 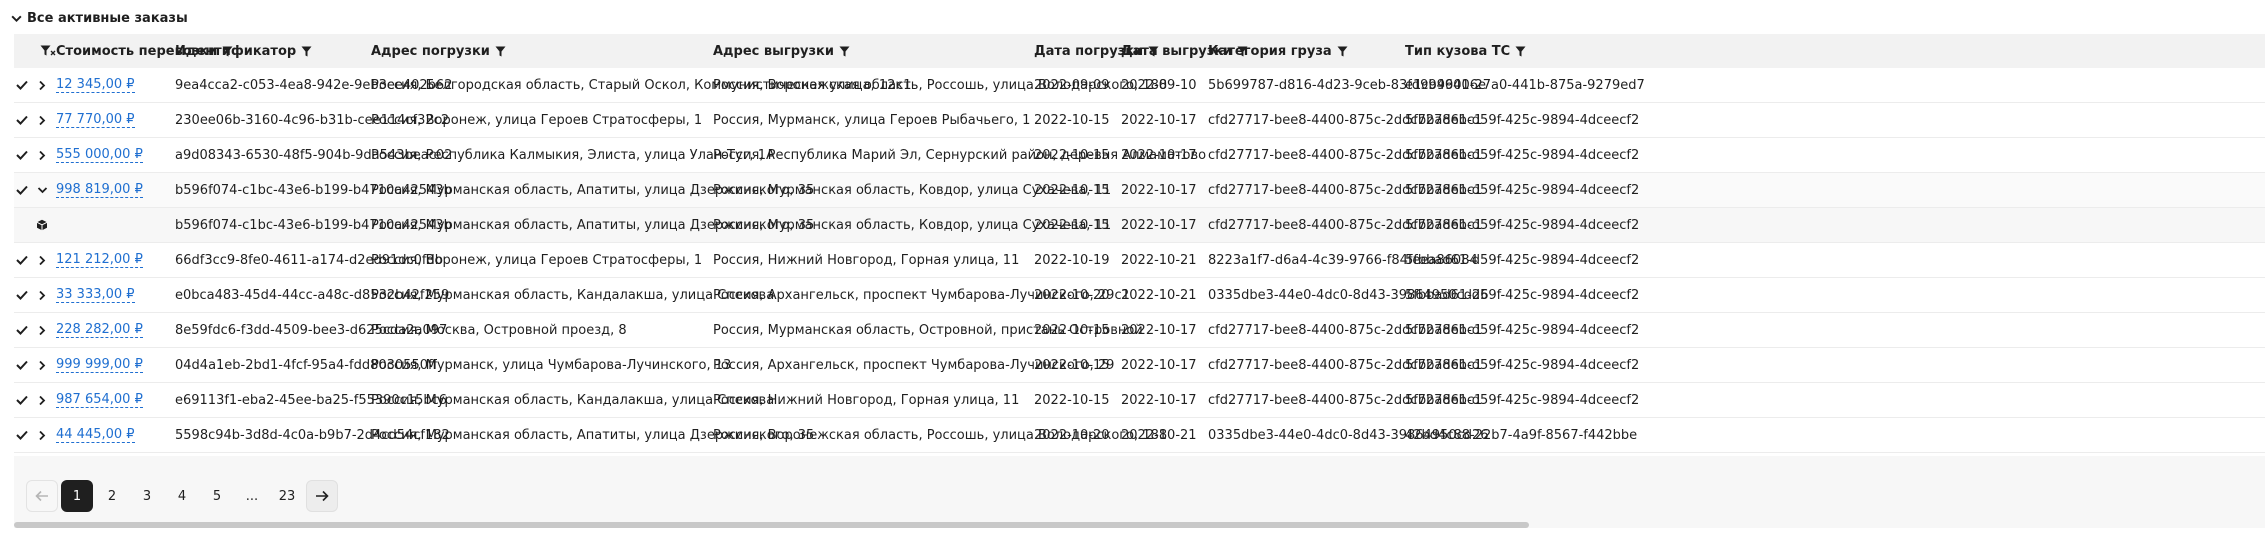 I want to click on cost-link: 999 999,00 ₽, so click(x=99, y=365).